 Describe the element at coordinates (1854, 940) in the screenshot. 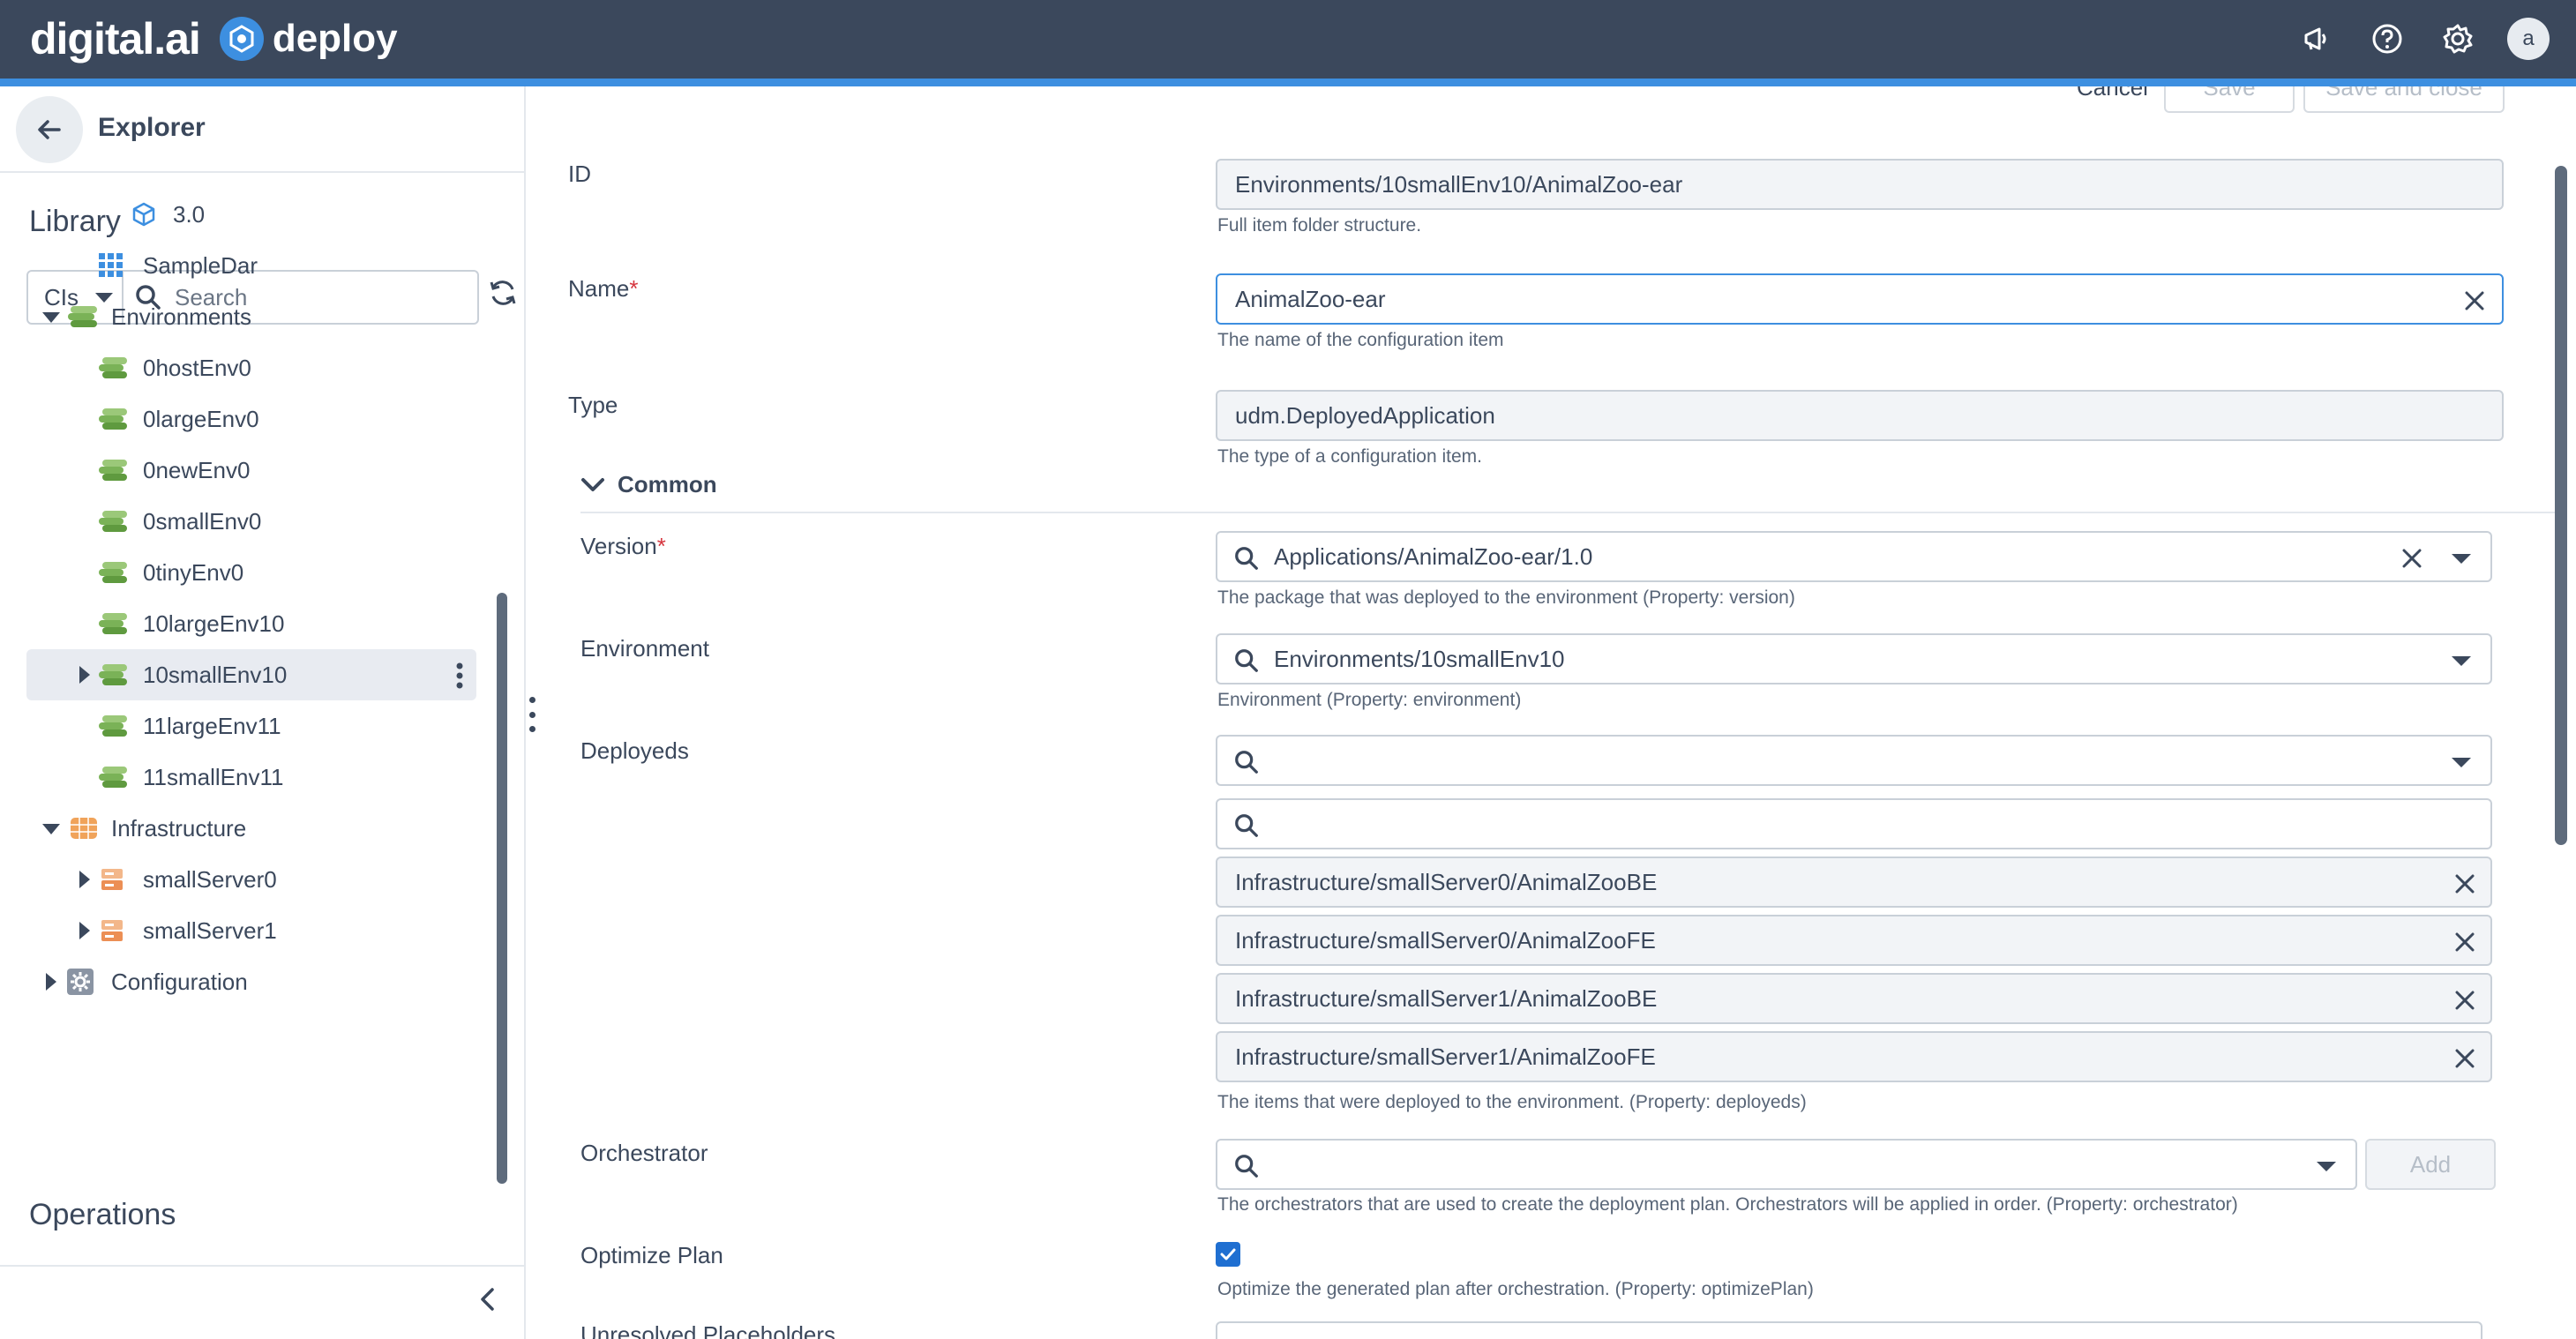

I see `deployed-item: Infrastructure/smallServer0/AnimalZooFE` at that location.